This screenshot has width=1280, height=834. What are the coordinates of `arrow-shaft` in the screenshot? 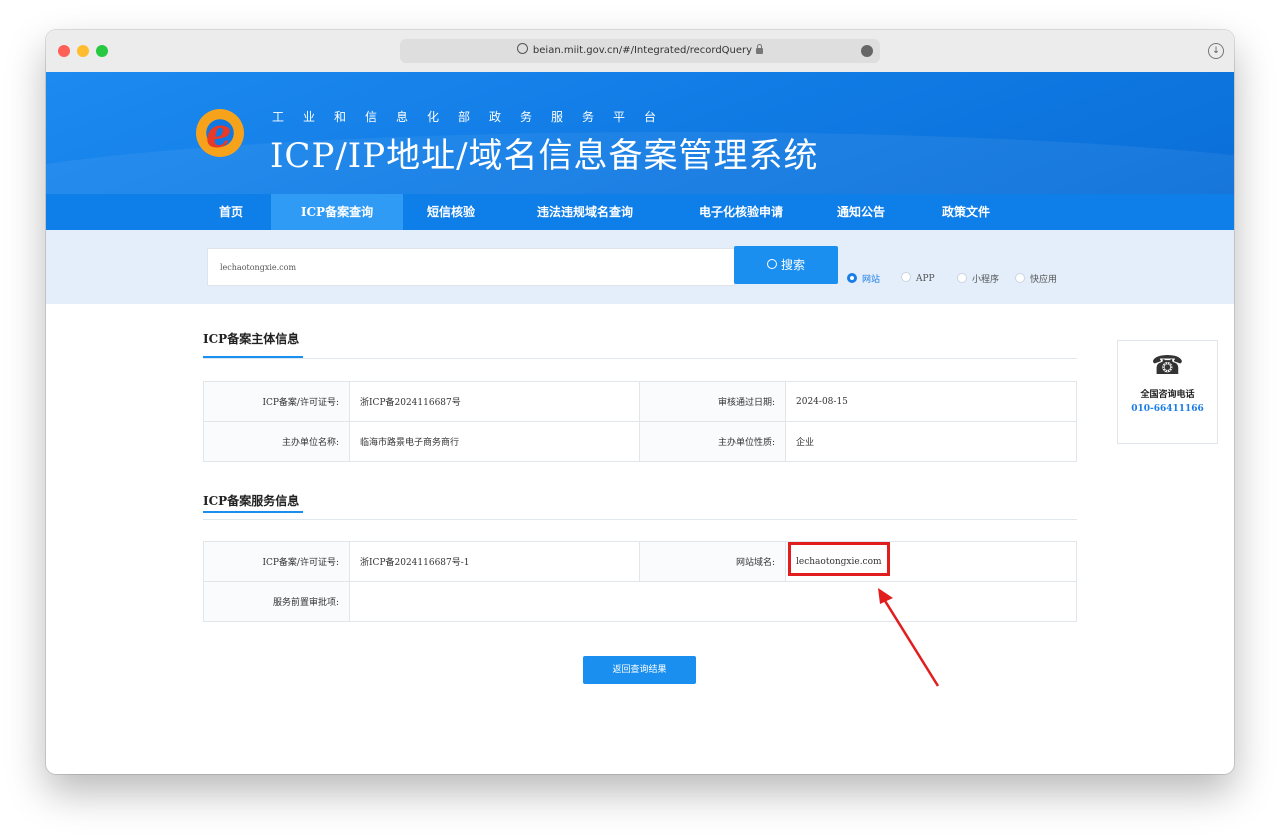 It's located at (910, 641).